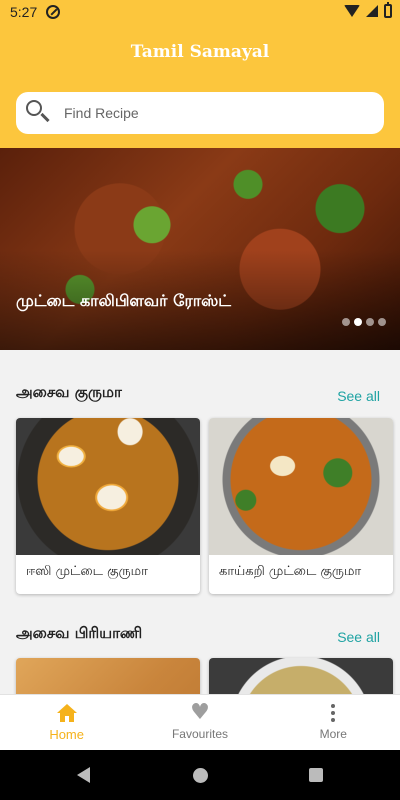  Describe the element at coordinates (358, 396) in the screenshot. I see `see-all-kuruma-link: See all` at that location.